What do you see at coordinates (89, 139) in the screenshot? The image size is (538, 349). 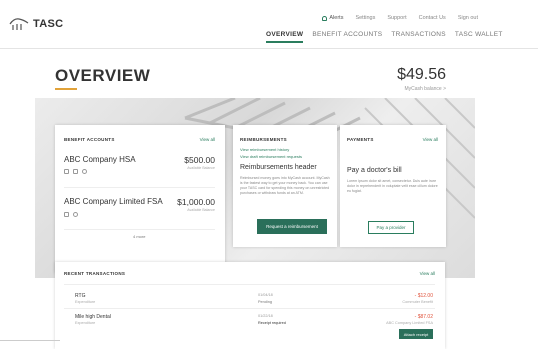 I see `benefit-accounts-heading: BENEFIT ACCOUNTS` at bounding box center [89, 139].